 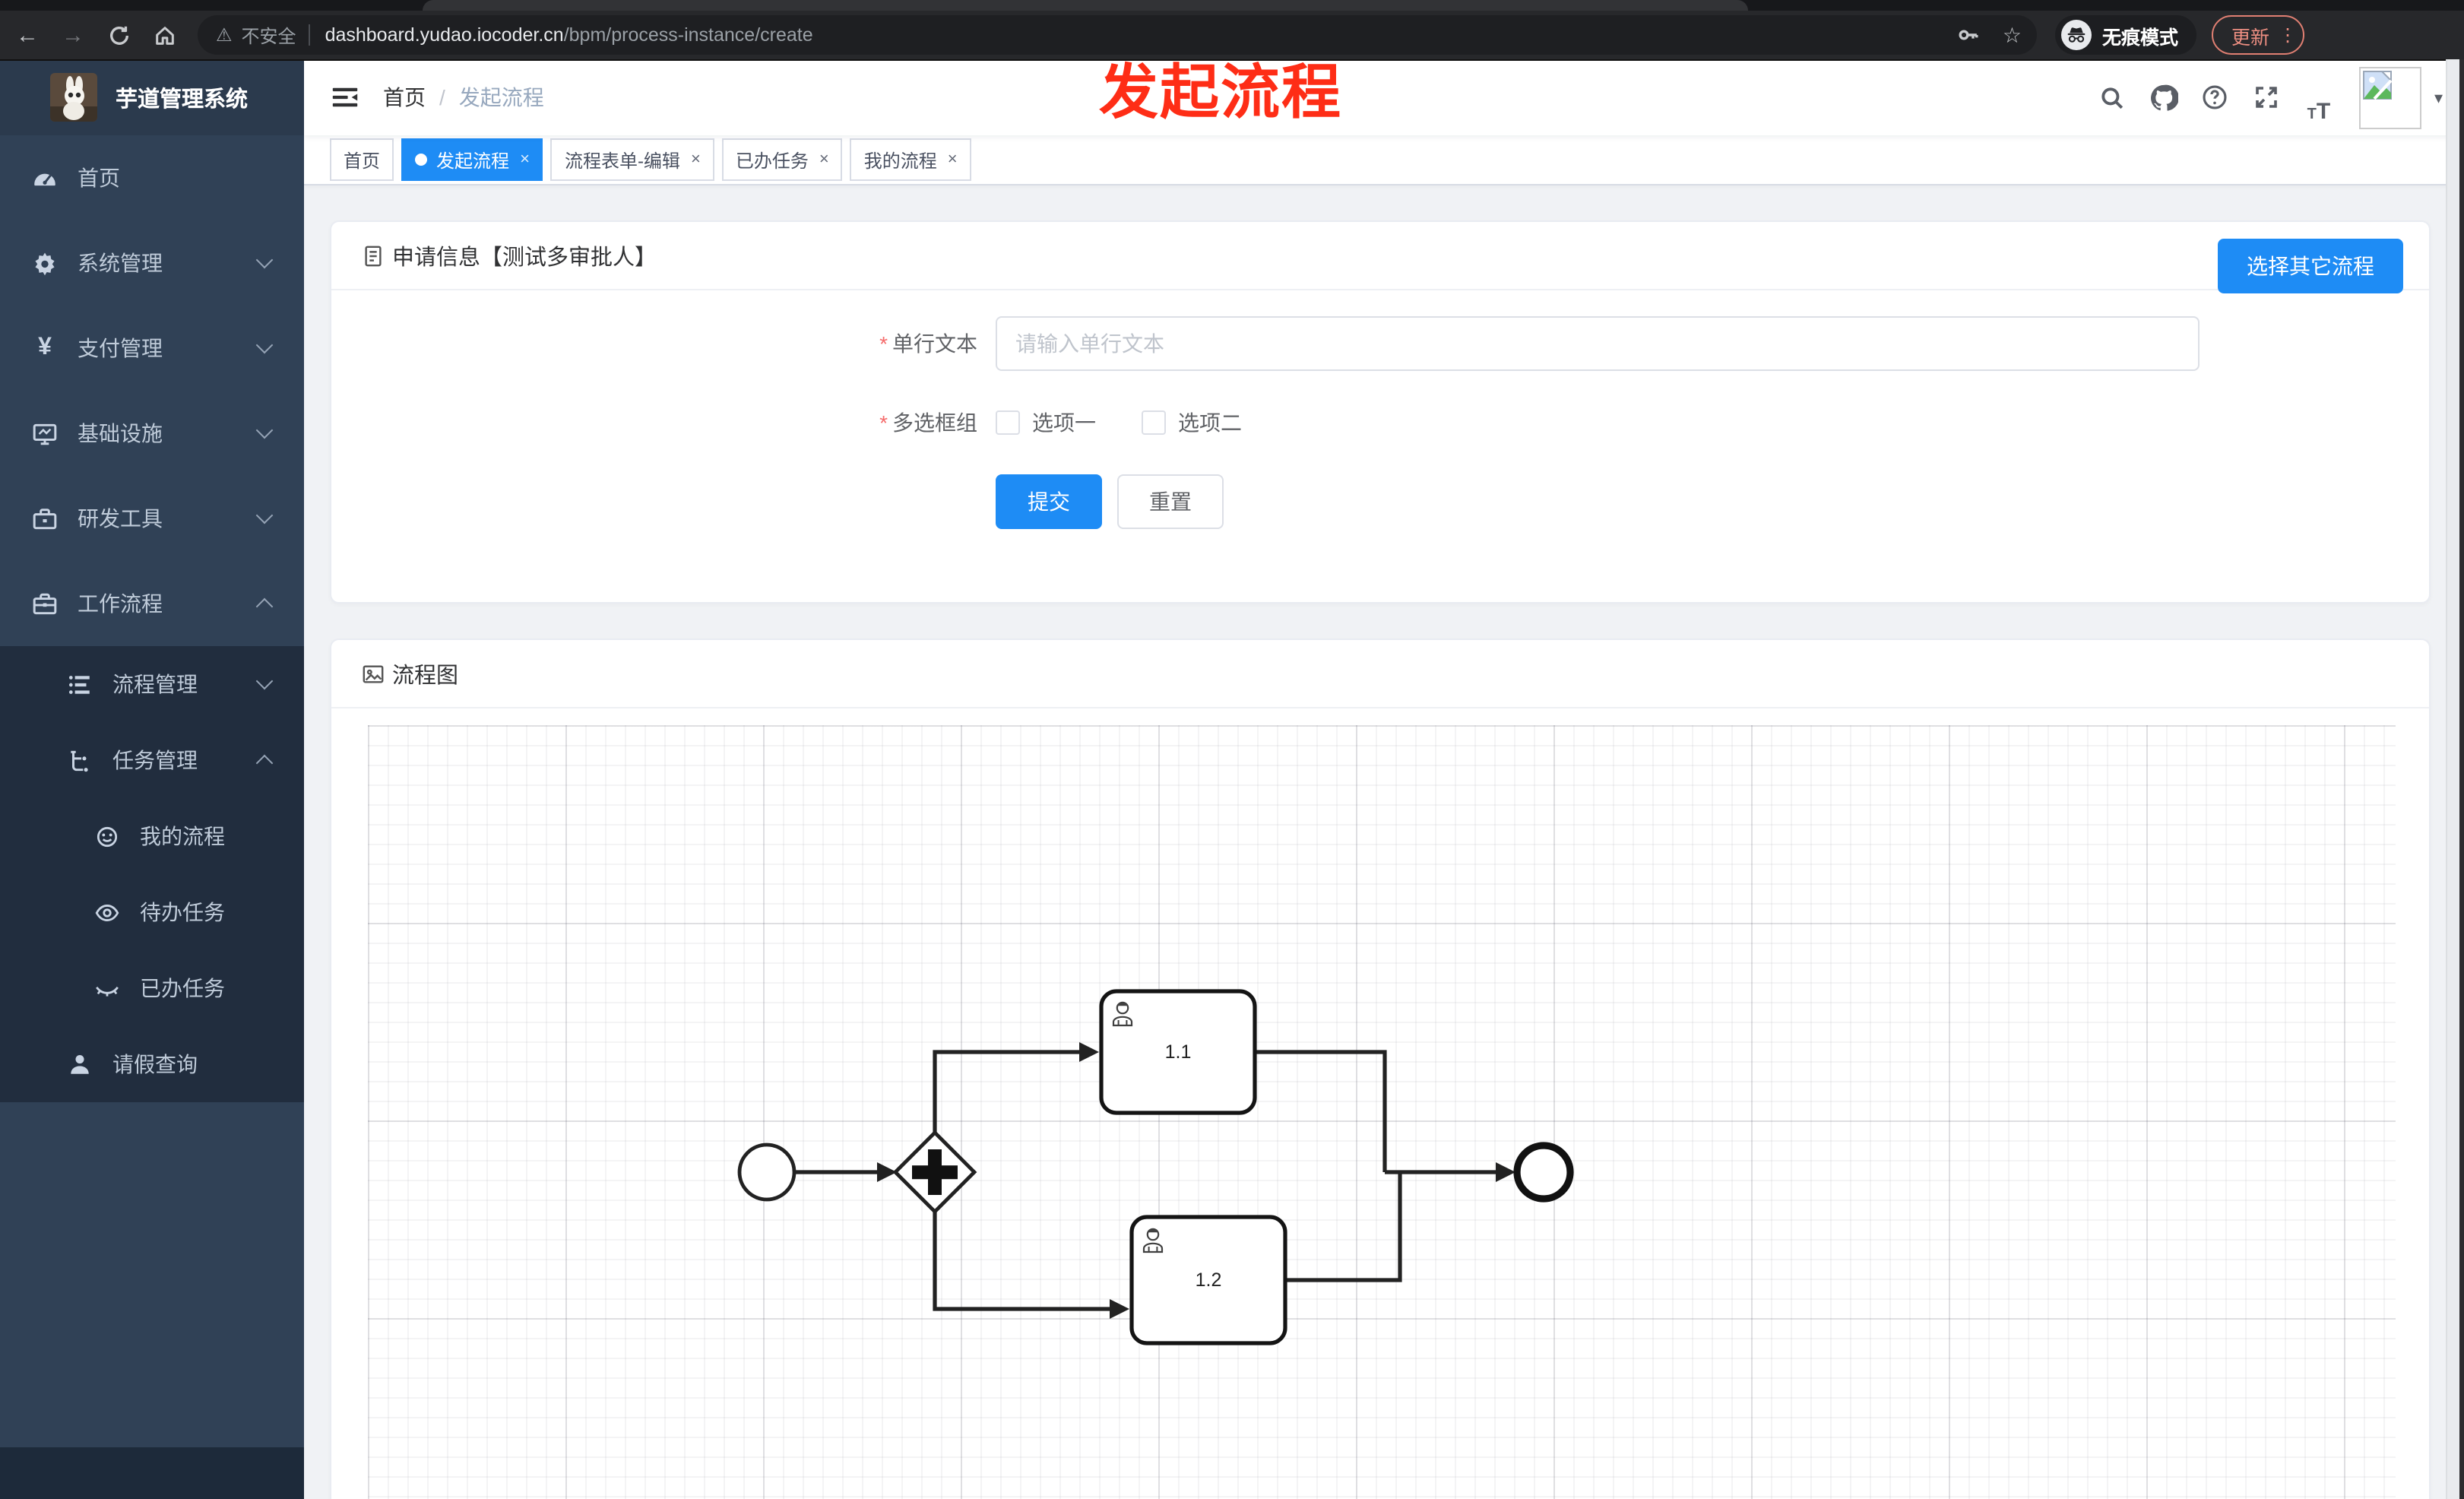 What do you see at coordinates (80, 684) in the screenshot?
I see `list-tree-icon` at bounding box center [80, 684].